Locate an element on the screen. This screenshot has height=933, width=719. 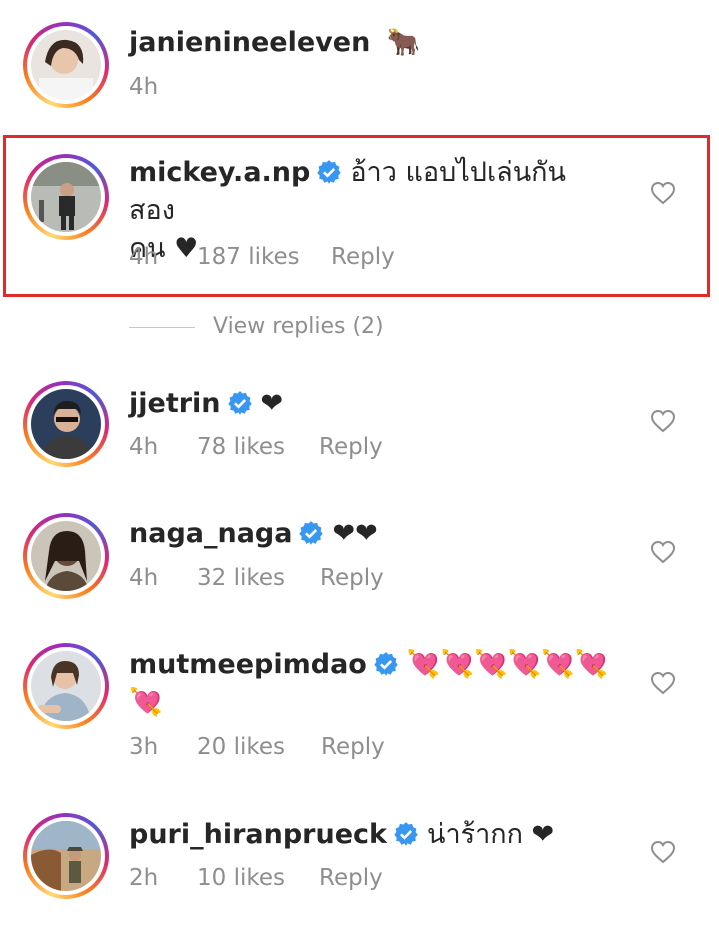
likes-count: 20 likes is located at coordinates (259, 747).